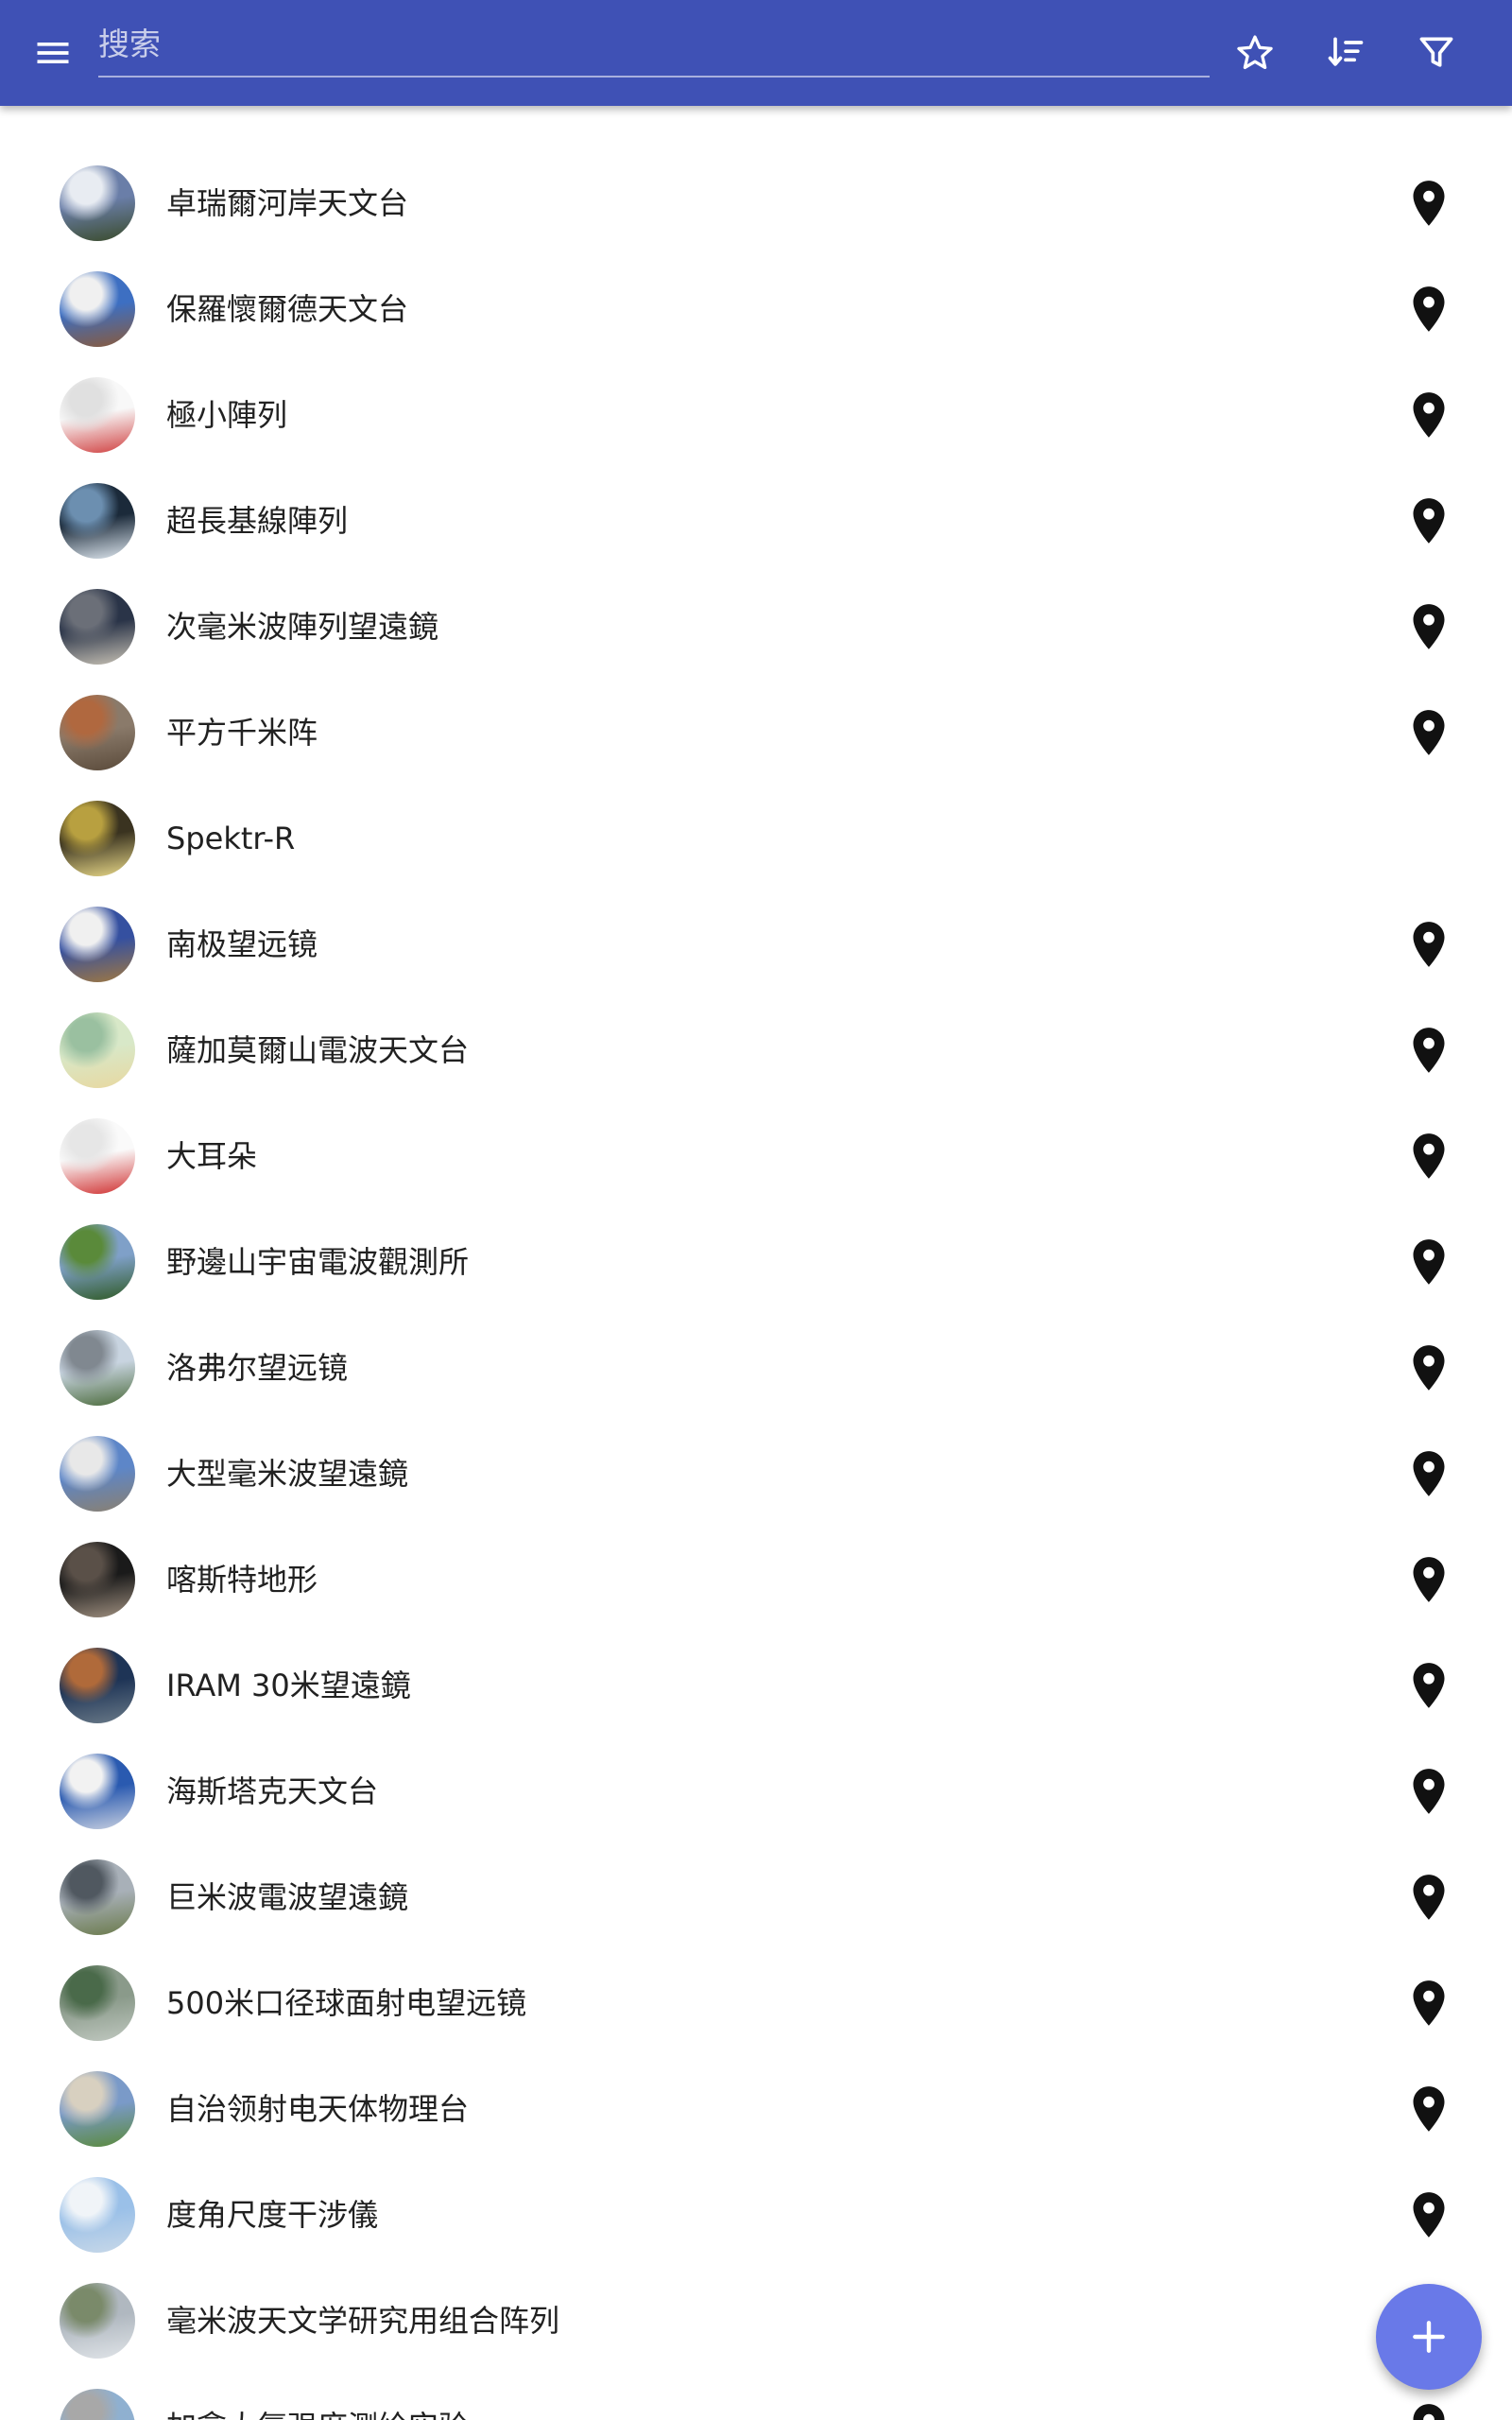 This screenshot has height=2420, width=1512. What do you see at coordinates (346, 2003) in the screenshot?
I see `item-label: 500米口径球面射电望远镜` at bounding box center [346, 2003].